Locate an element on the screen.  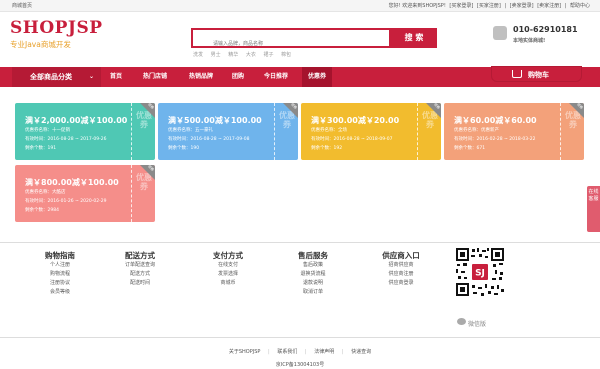
footer-link: 供应商注册 is located at coordinates (401, 274).